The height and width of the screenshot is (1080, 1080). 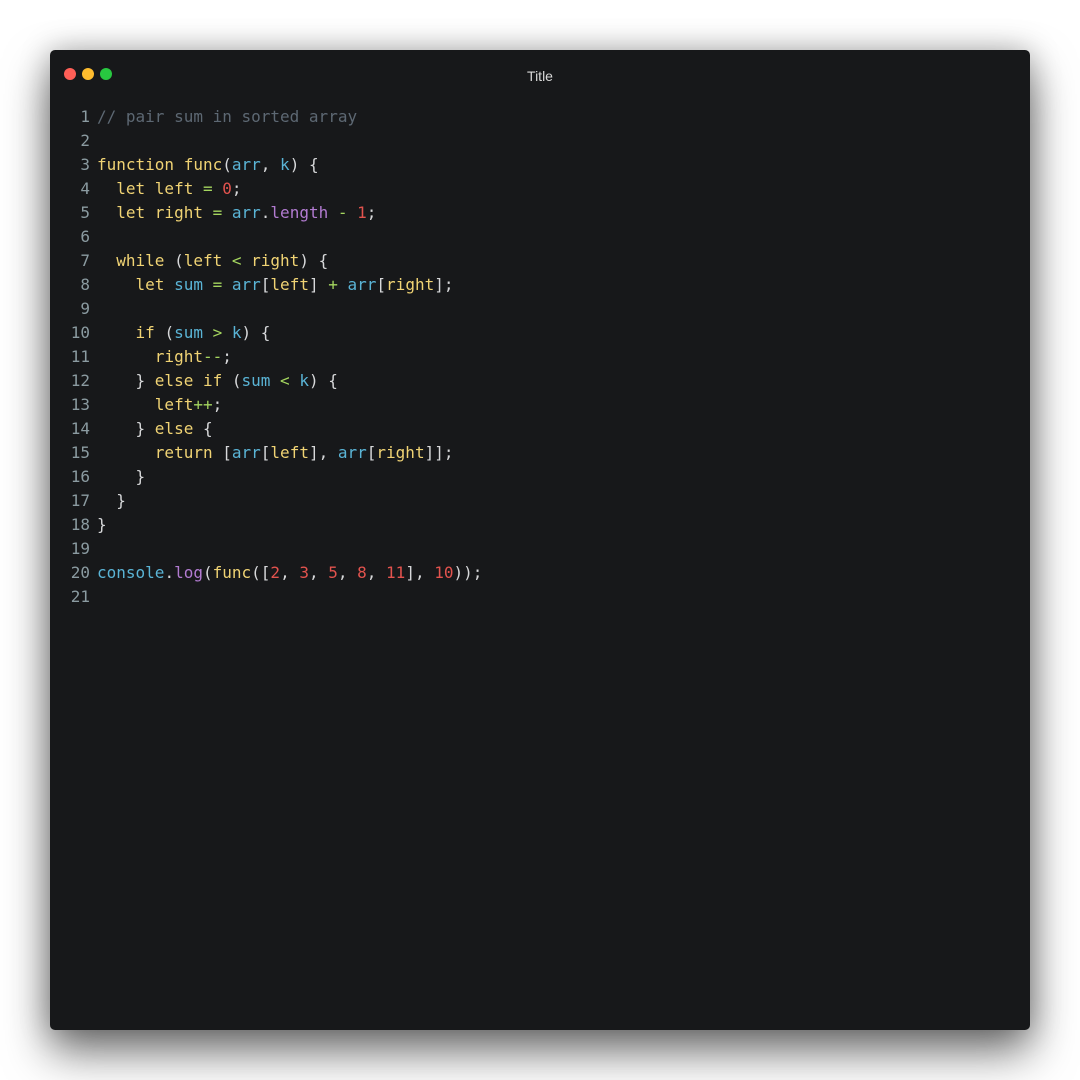 What do you see at coordinates (540, 213) in the screenshot?
I see `code-line: 5 let right = arr.length - 1;` at bounding box center [540, 213].